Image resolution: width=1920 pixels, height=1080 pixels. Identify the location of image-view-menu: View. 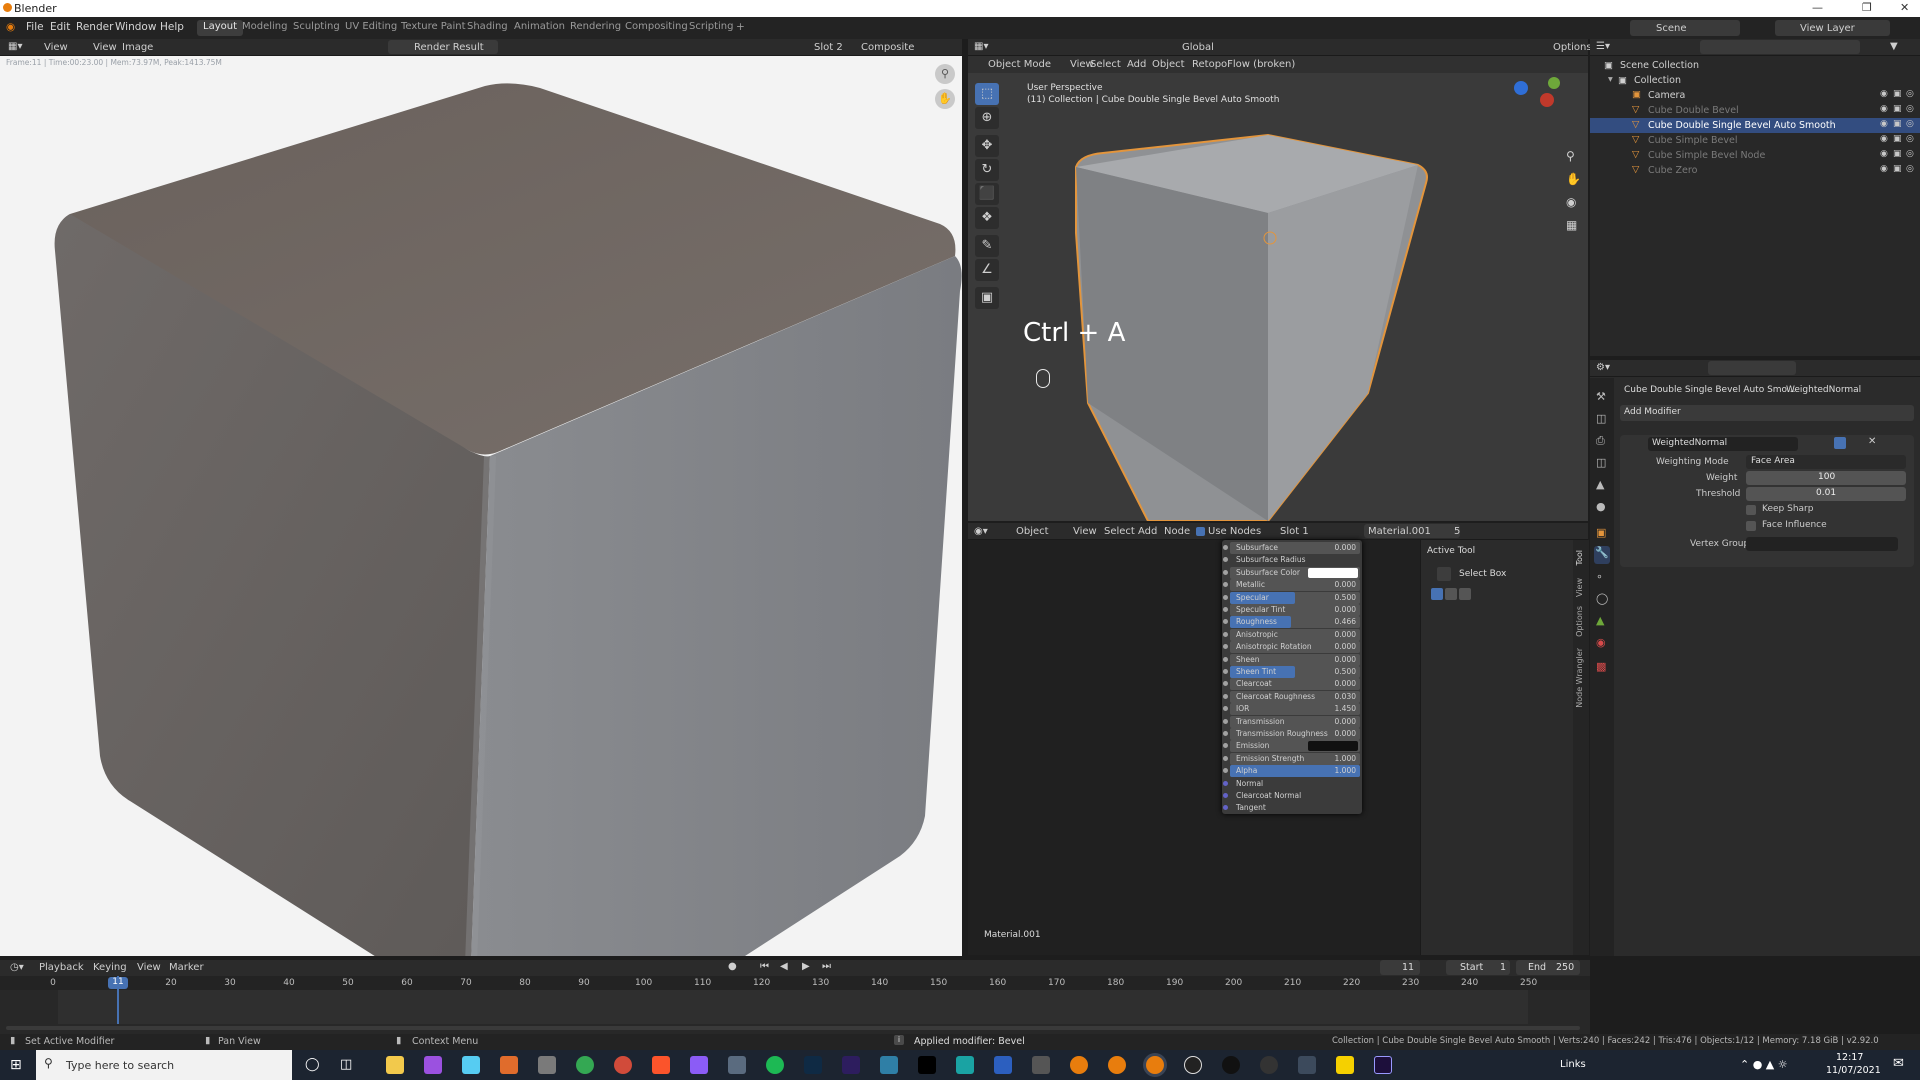
(56, 47).